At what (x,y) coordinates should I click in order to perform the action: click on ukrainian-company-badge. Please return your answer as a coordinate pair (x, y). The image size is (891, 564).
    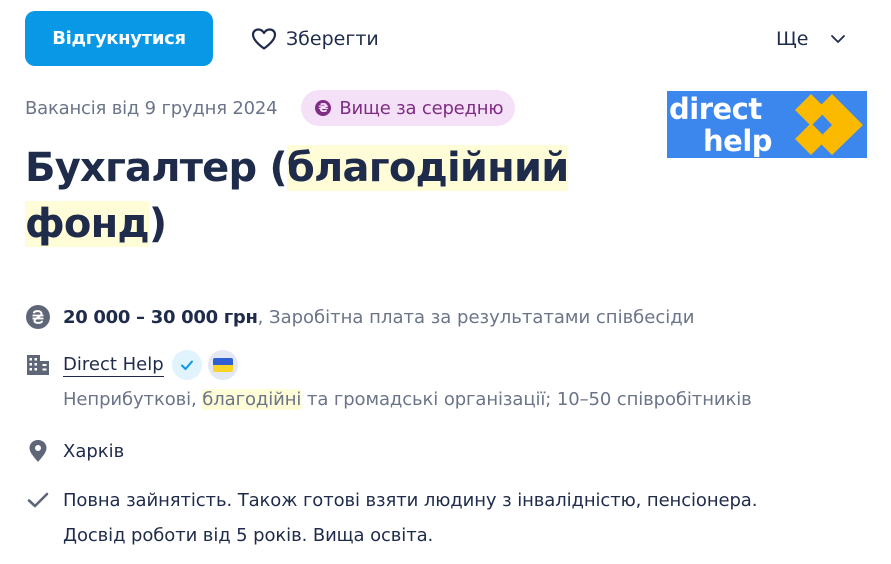
    Looking at the image, I should click on (222, 365).